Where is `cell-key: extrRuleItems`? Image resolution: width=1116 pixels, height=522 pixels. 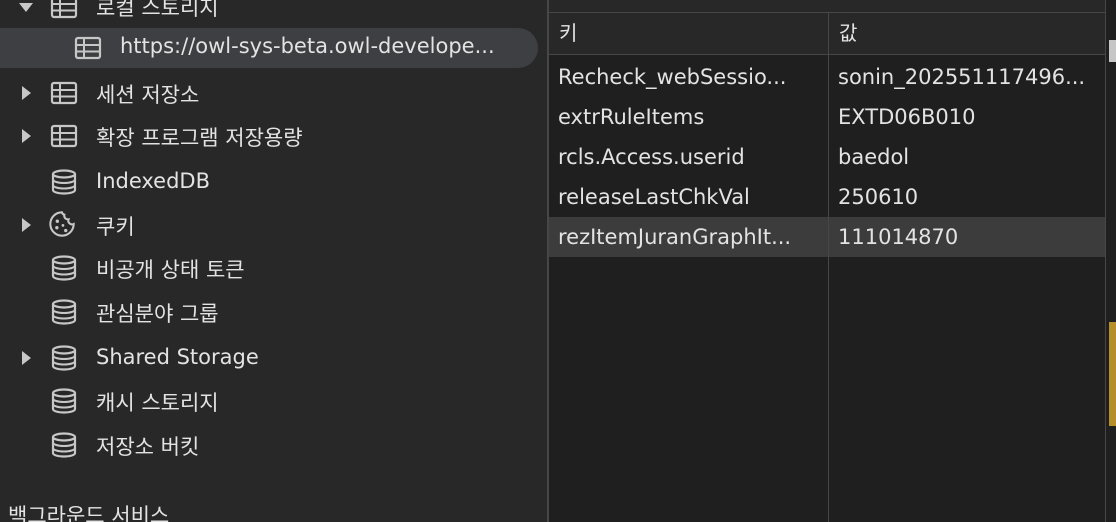 cell-key: extrRuleItems is located at coordinates (631, 117).